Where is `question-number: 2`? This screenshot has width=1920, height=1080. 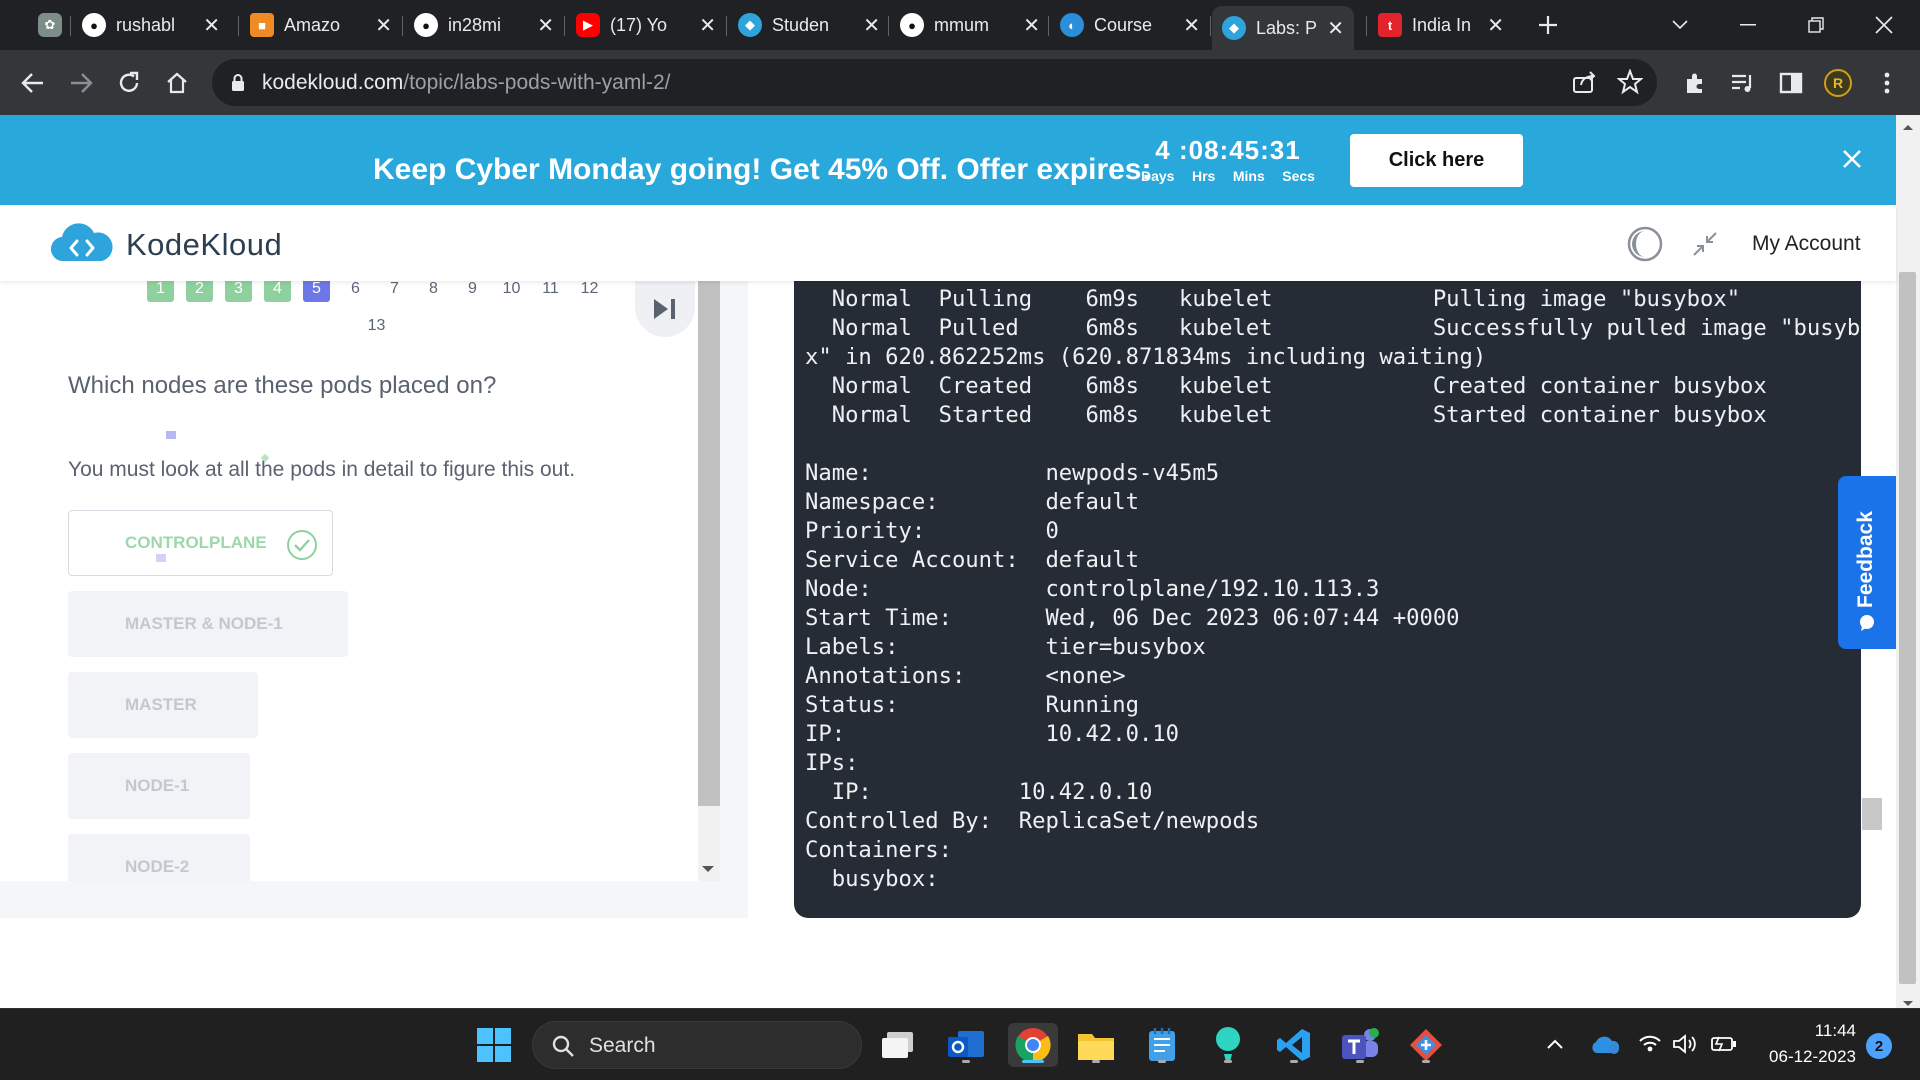
question-number: 2 is located at coordinates (199, 291).